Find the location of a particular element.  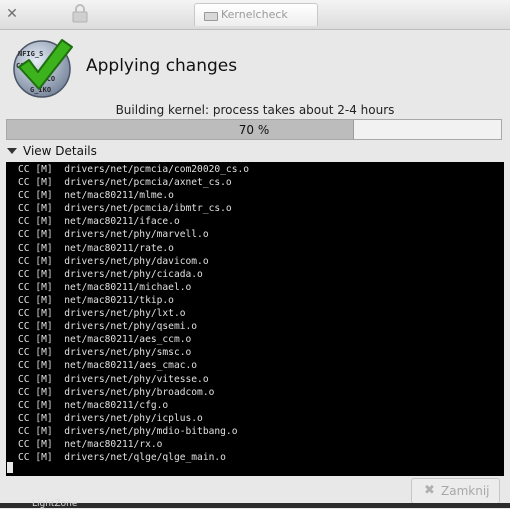

terminal-line: CC [M] drivers/net/phy/lxt.o is located at coordinates (102, 314).